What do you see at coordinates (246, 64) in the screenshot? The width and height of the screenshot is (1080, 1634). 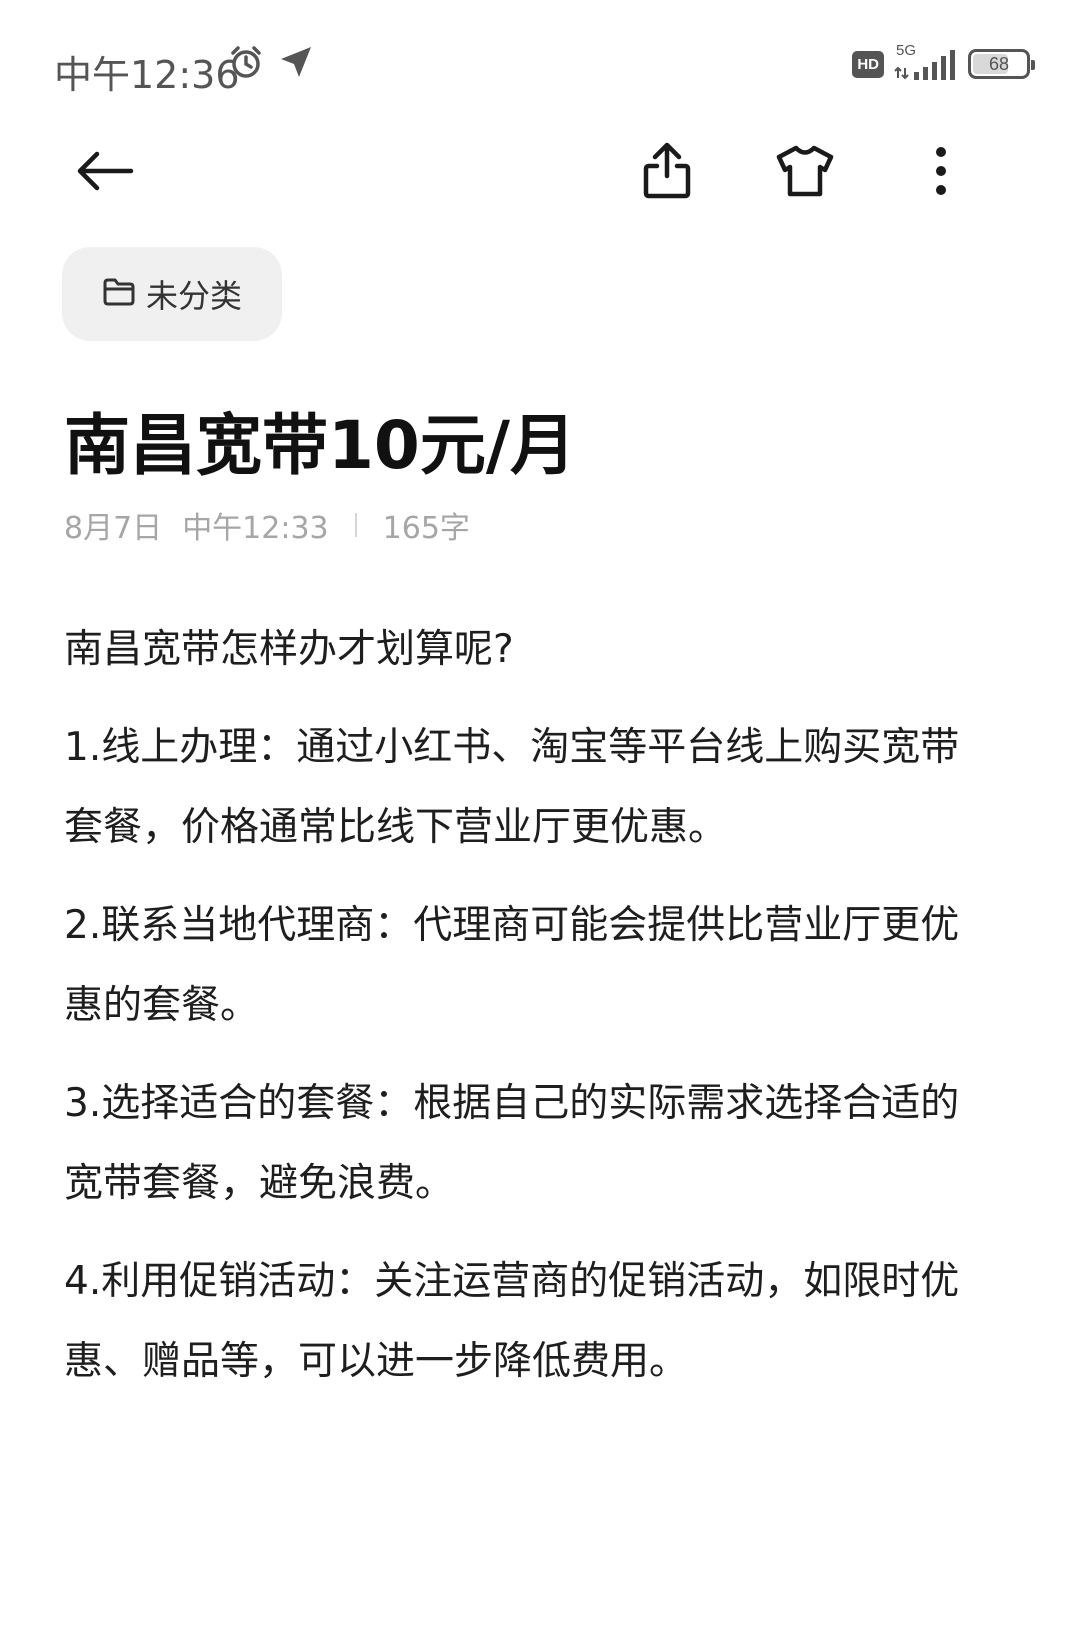 I see `alarm-clock-icon` at bounding box center [246, 64].